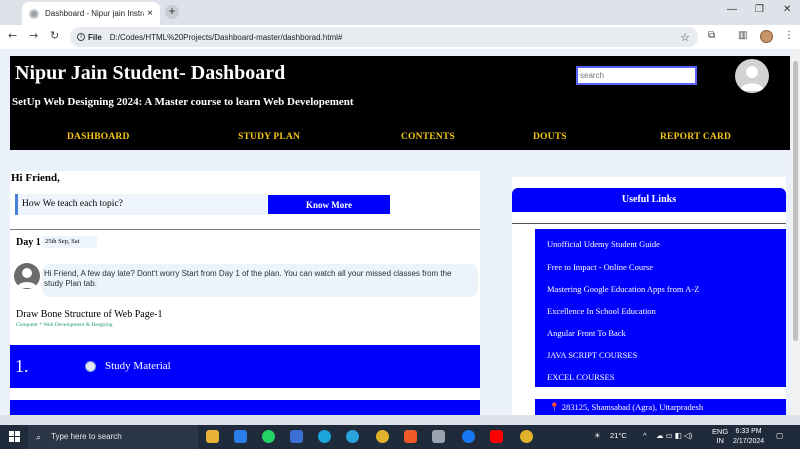 The height and width of the screenshot is (449, 800). Describe the element at coordinates (550, 137) in the screenshot. I see `nav-douts: DOUTS` at that location.